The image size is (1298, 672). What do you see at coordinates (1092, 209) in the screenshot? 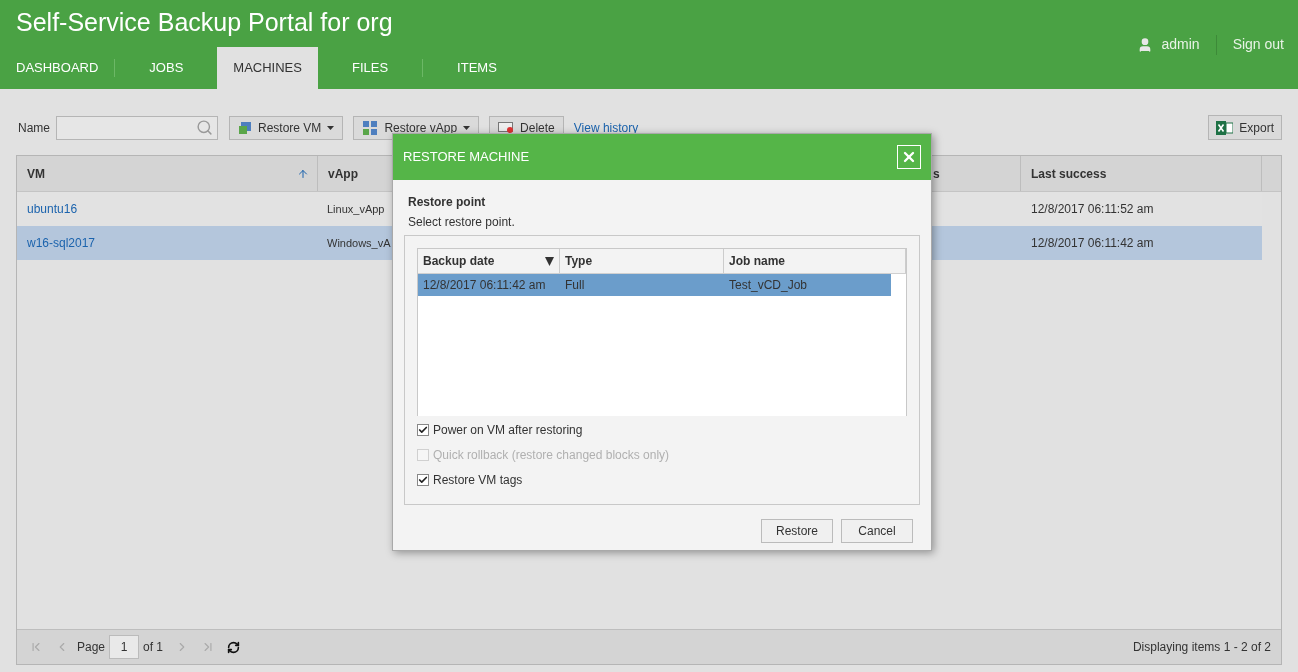
I see `table-cell-text: 12/8/2017 06:11:52 am` at bounding box center [1092, 209].